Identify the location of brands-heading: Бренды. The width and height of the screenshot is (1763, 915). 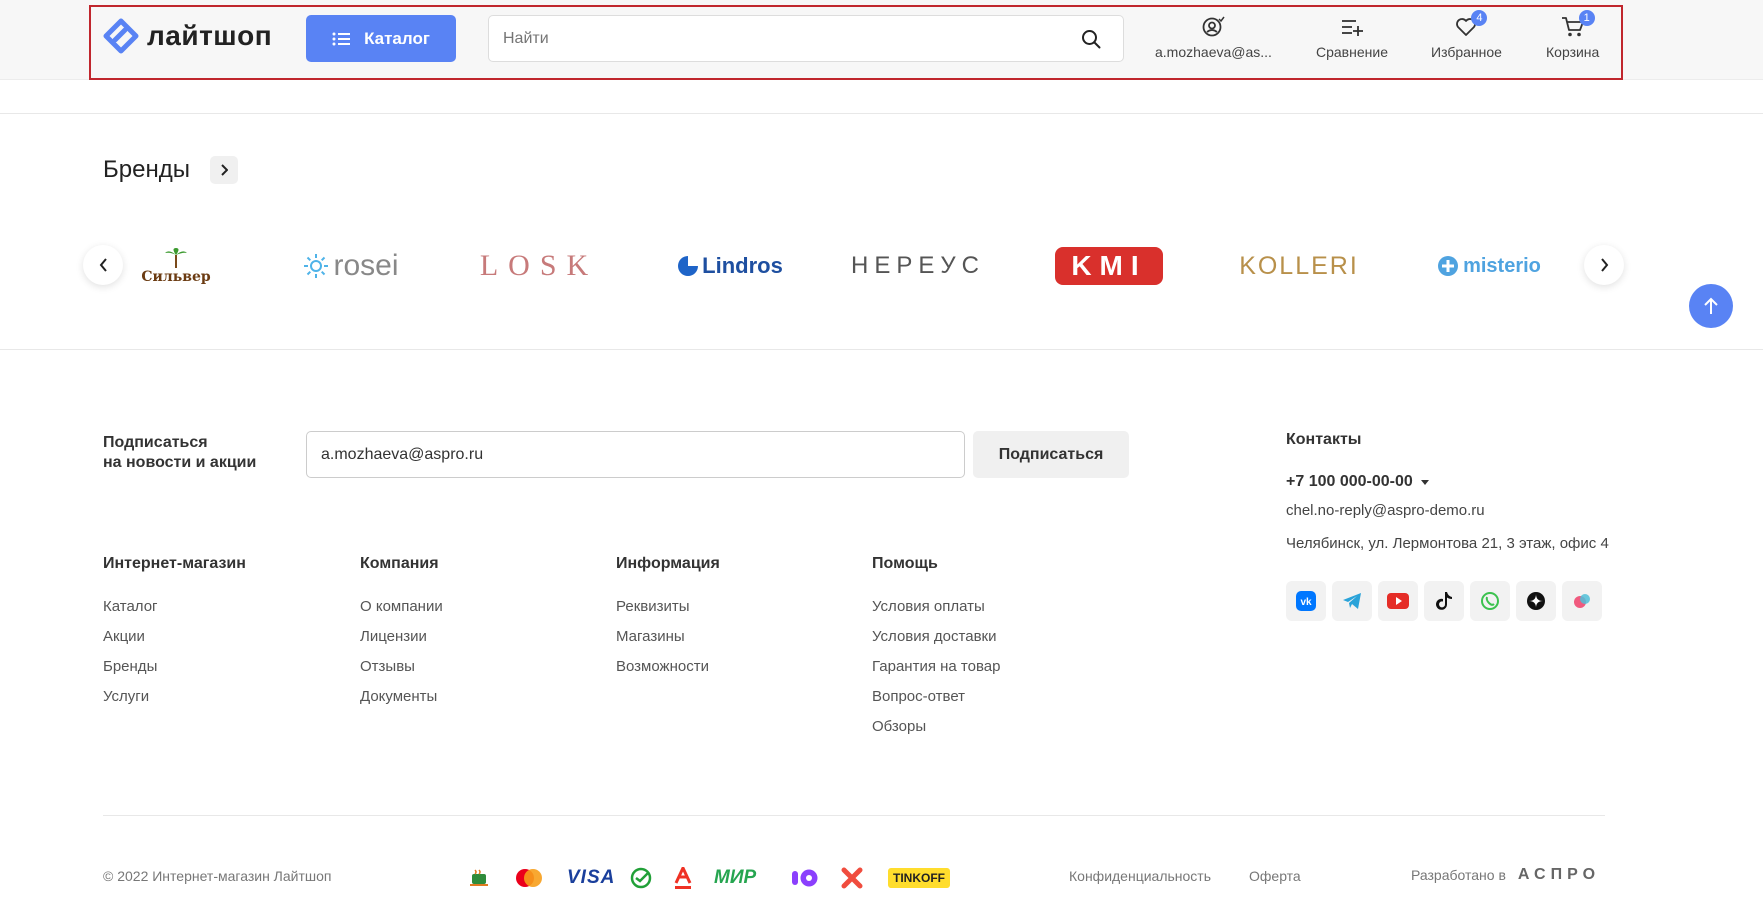
(170, 170).